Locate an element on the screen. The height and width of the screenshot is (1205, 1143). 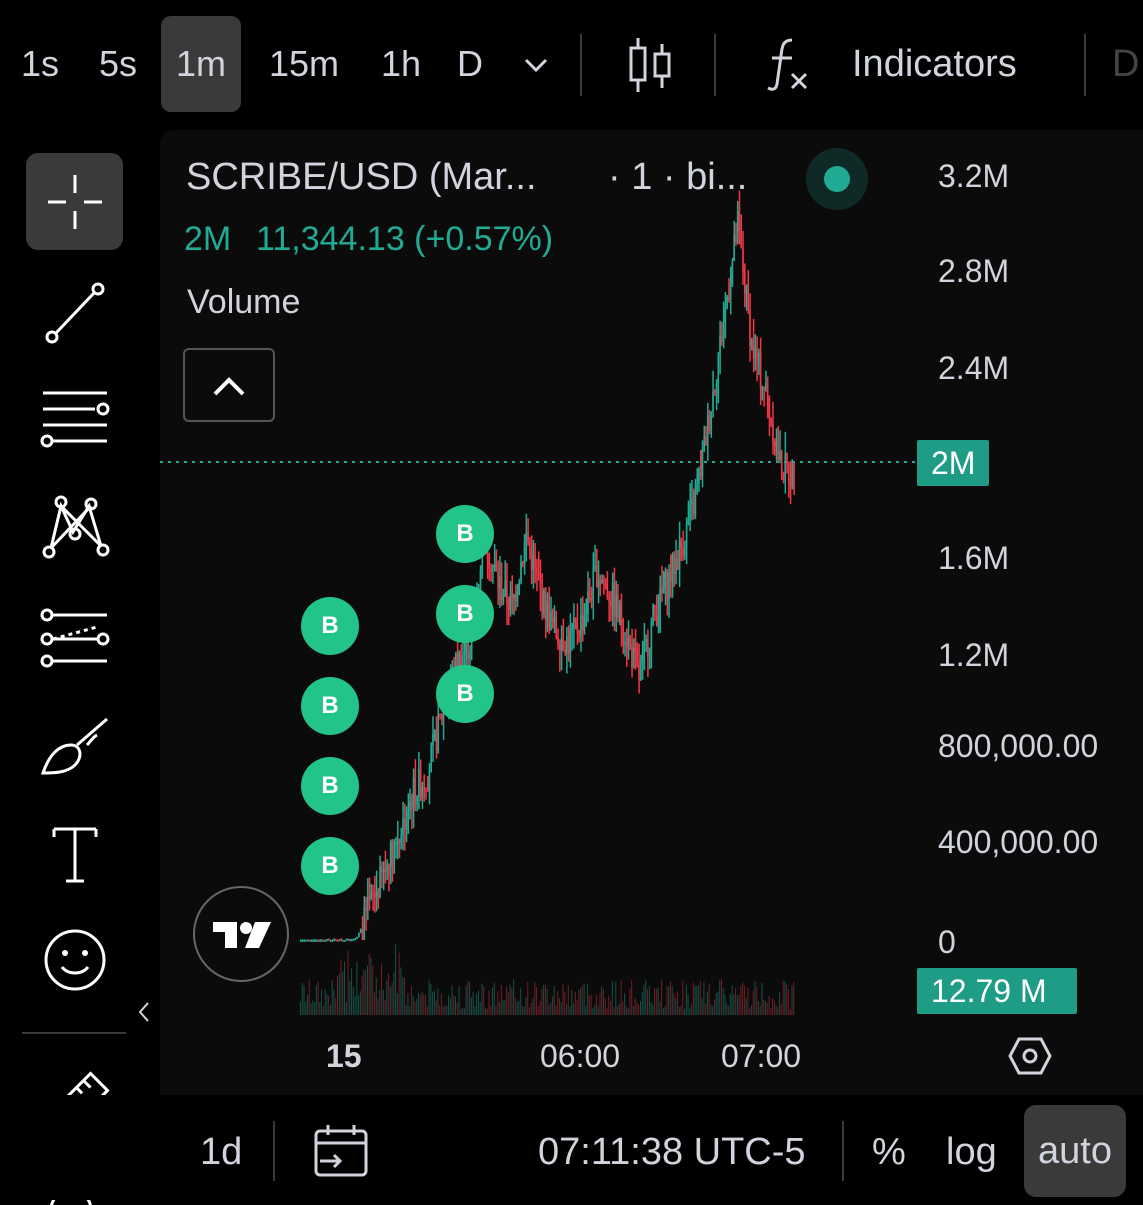
tradingview-logo is located at coordinates (241, 934).